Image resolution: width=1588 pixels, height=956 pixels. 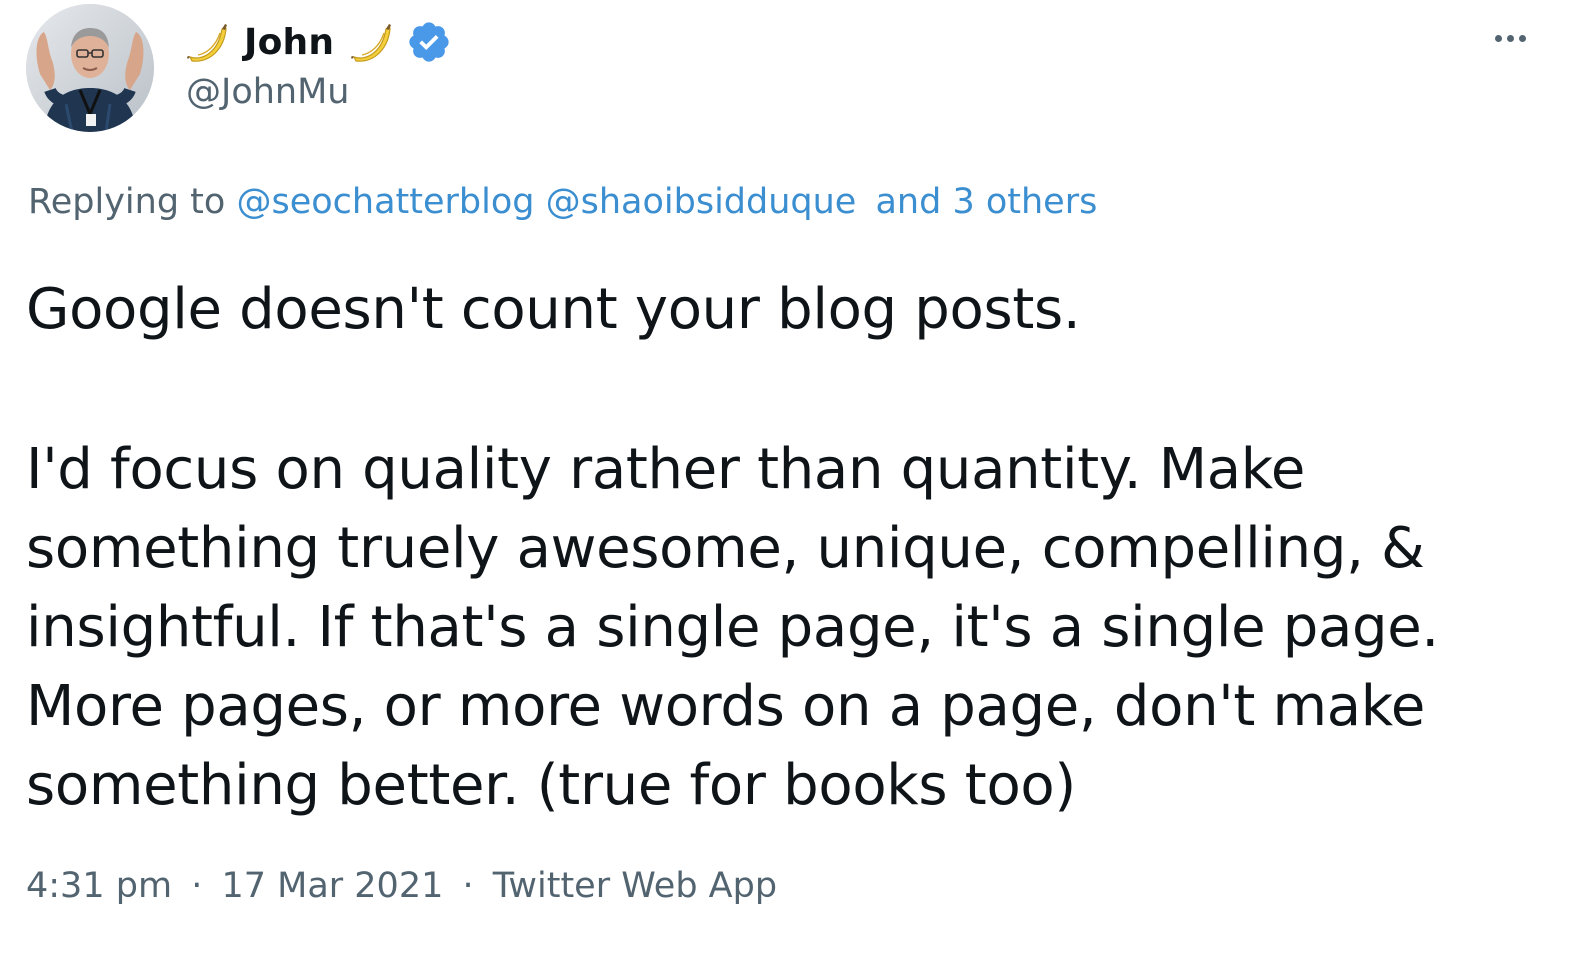 I want to click on avatar, so click(x=90, y=68).